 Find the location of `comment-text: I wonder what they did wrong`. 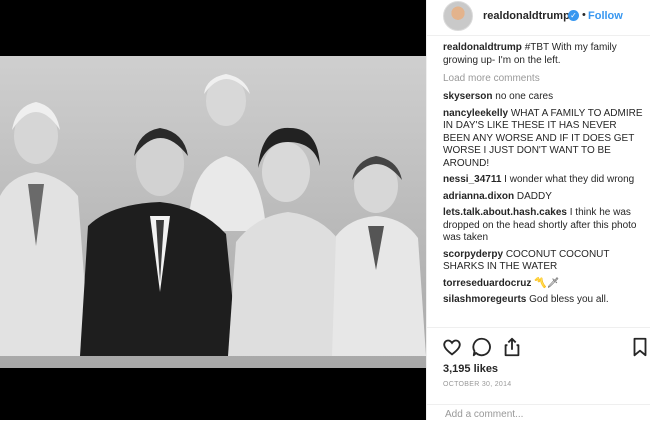

comment-text: I wonder what they did wrong is located at coordinates (569, 179).